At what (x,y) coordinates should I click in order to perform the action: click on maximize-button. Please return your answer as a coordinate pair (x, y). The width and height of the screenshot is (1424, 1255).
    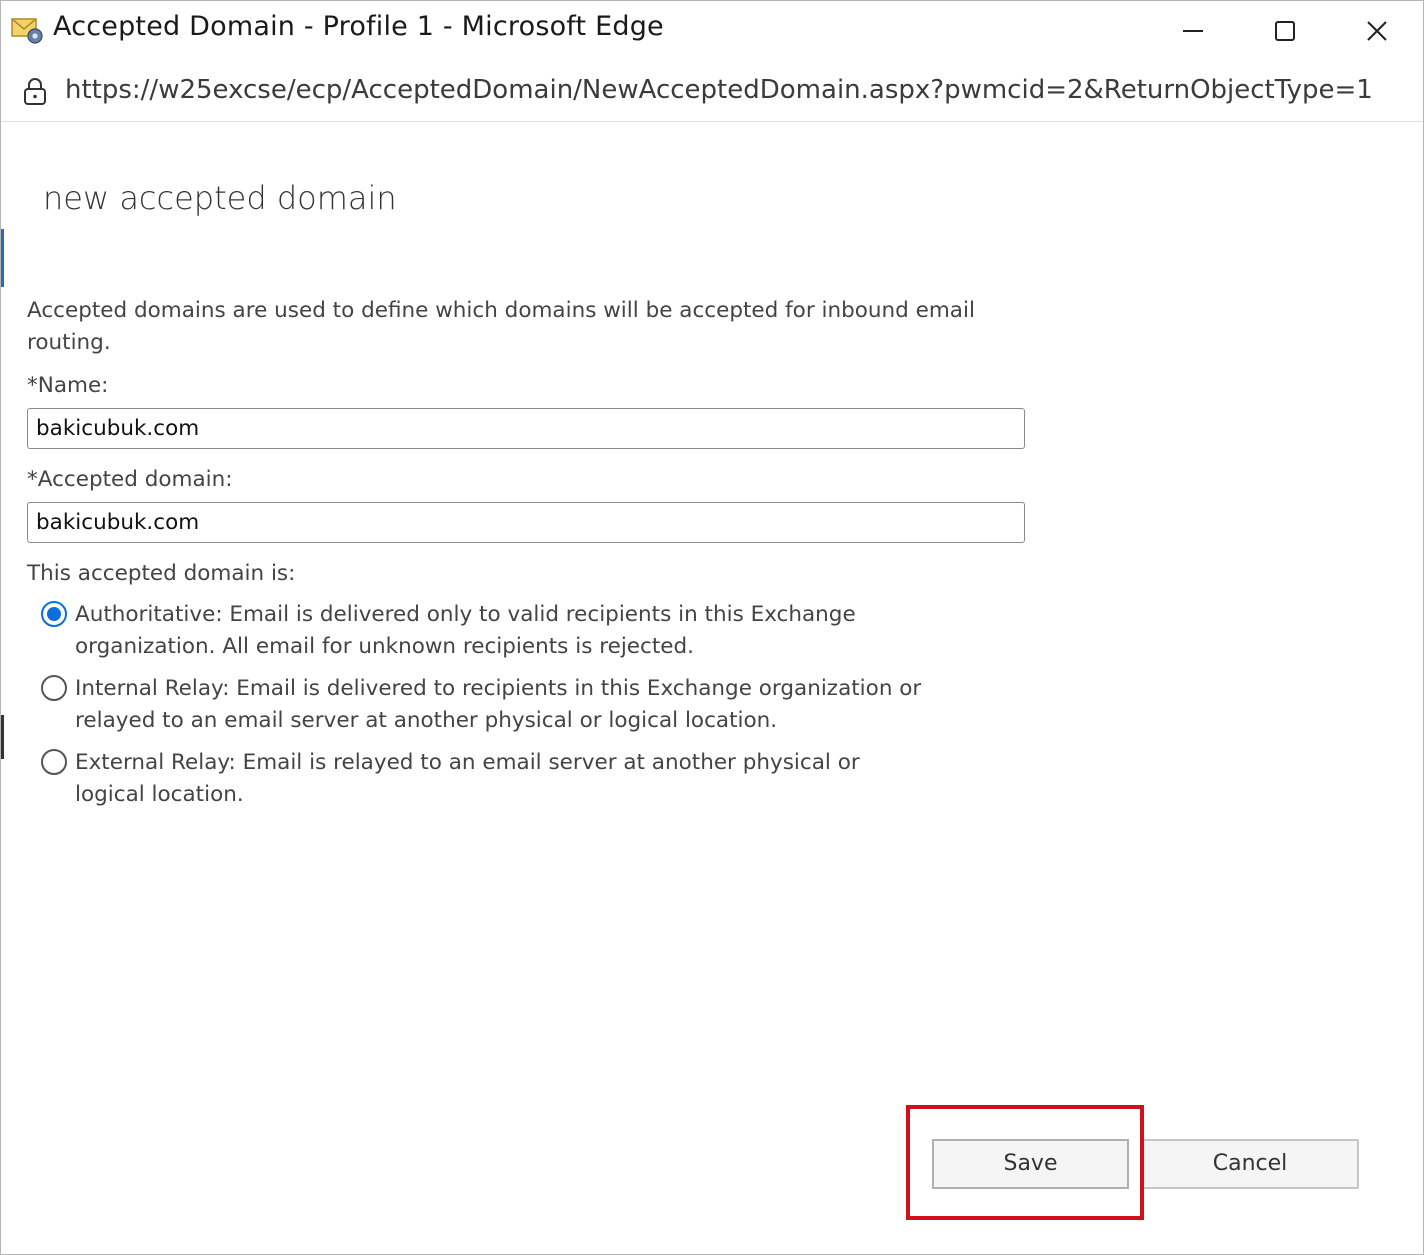
    Looking at the image, I should click on (1285, 31).